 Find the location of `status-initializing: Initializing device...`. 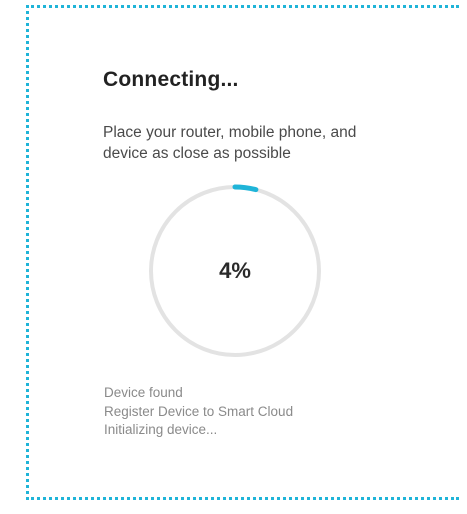

status-initializing: Initializing device... is located at coordinates (161, 429).